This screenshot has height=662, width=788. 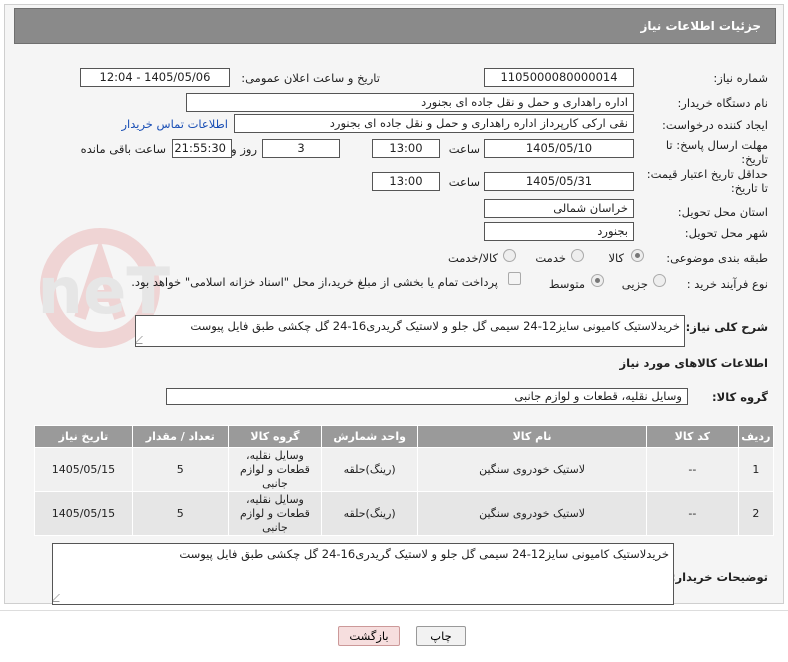 What do you see at coordinates (566, 284) in the screenshot?
I see `process-option-medium: متوسط` at bounding box center [566, 284].